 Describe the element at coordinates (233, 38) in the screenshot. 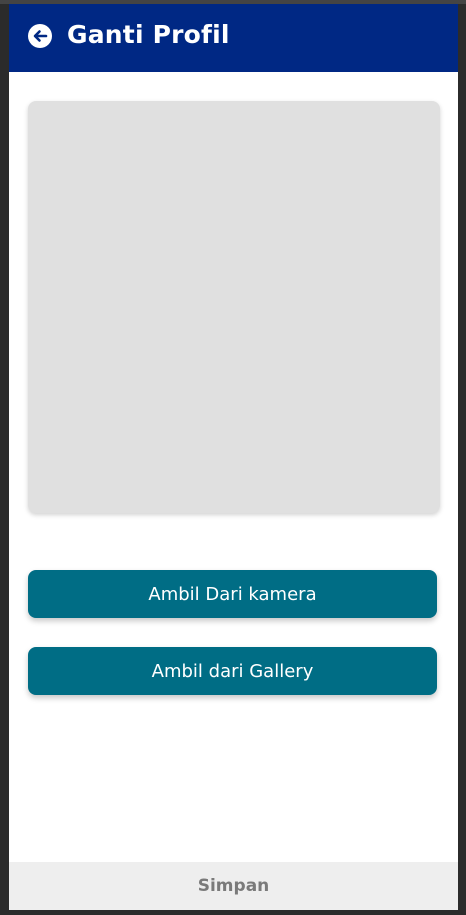

I see `app-bar: Ganti Profil` at that location.